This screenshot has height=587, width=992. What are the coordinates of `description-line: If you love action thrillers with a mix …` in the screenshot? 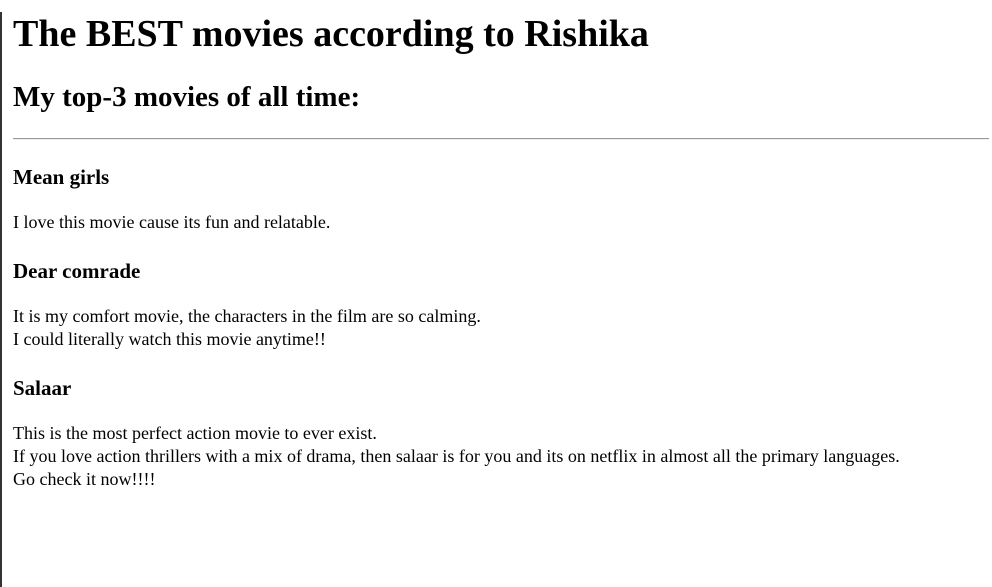 It's located at (456, 456).